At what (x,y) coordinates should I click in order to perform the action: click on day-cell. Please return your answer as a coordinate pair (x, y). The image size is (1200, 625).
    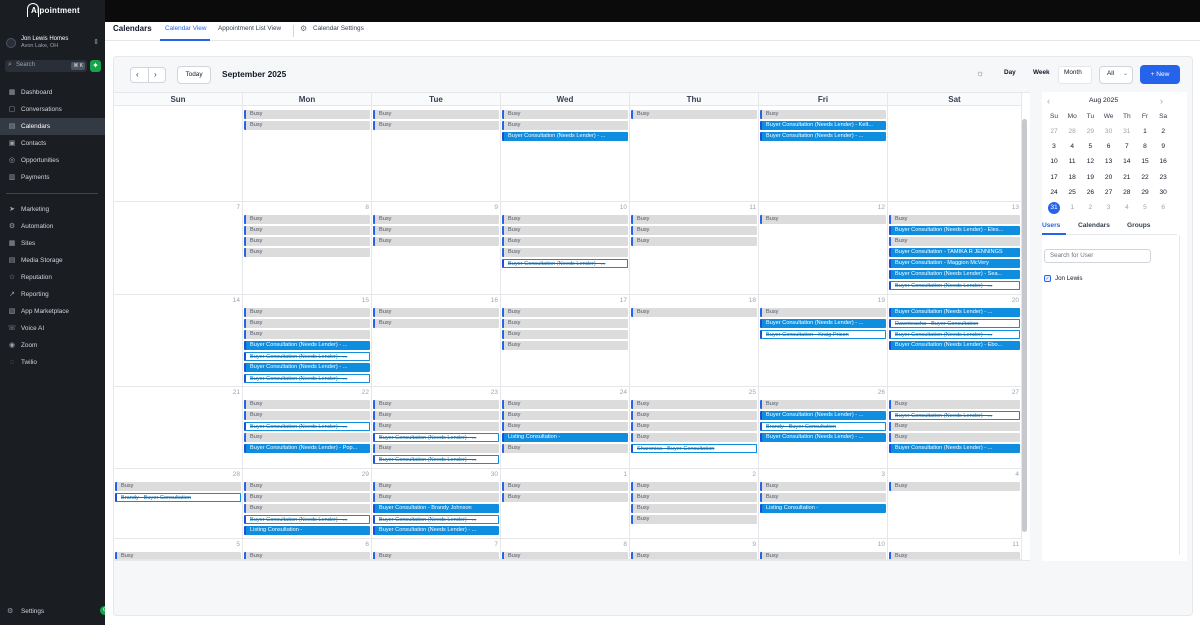
    Looking at the image, I should click on (955, 154).